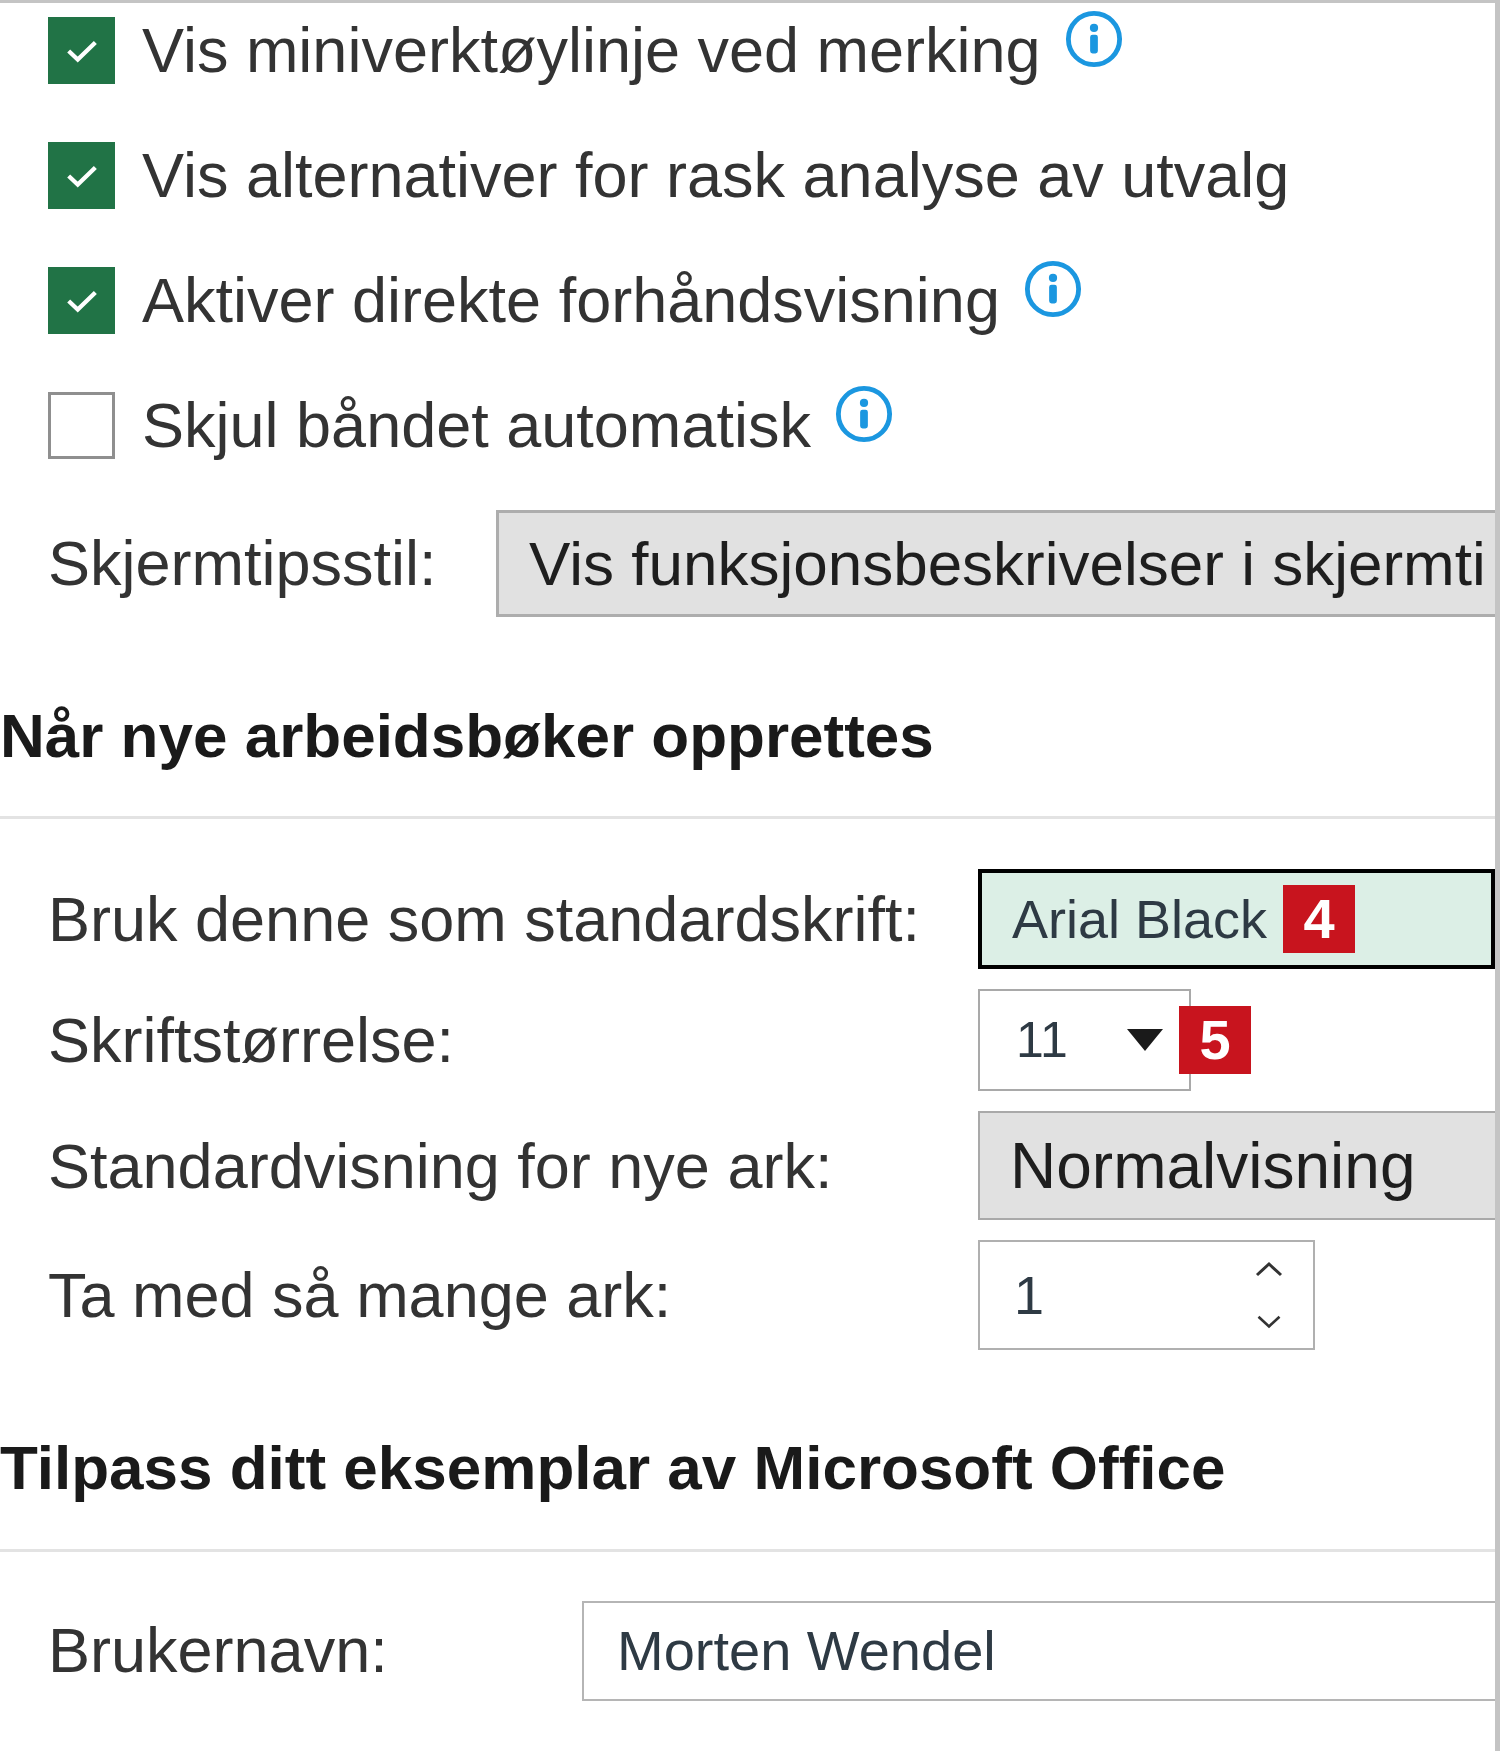  I want to click on callout-badge: 5, so click(1215, 1040).